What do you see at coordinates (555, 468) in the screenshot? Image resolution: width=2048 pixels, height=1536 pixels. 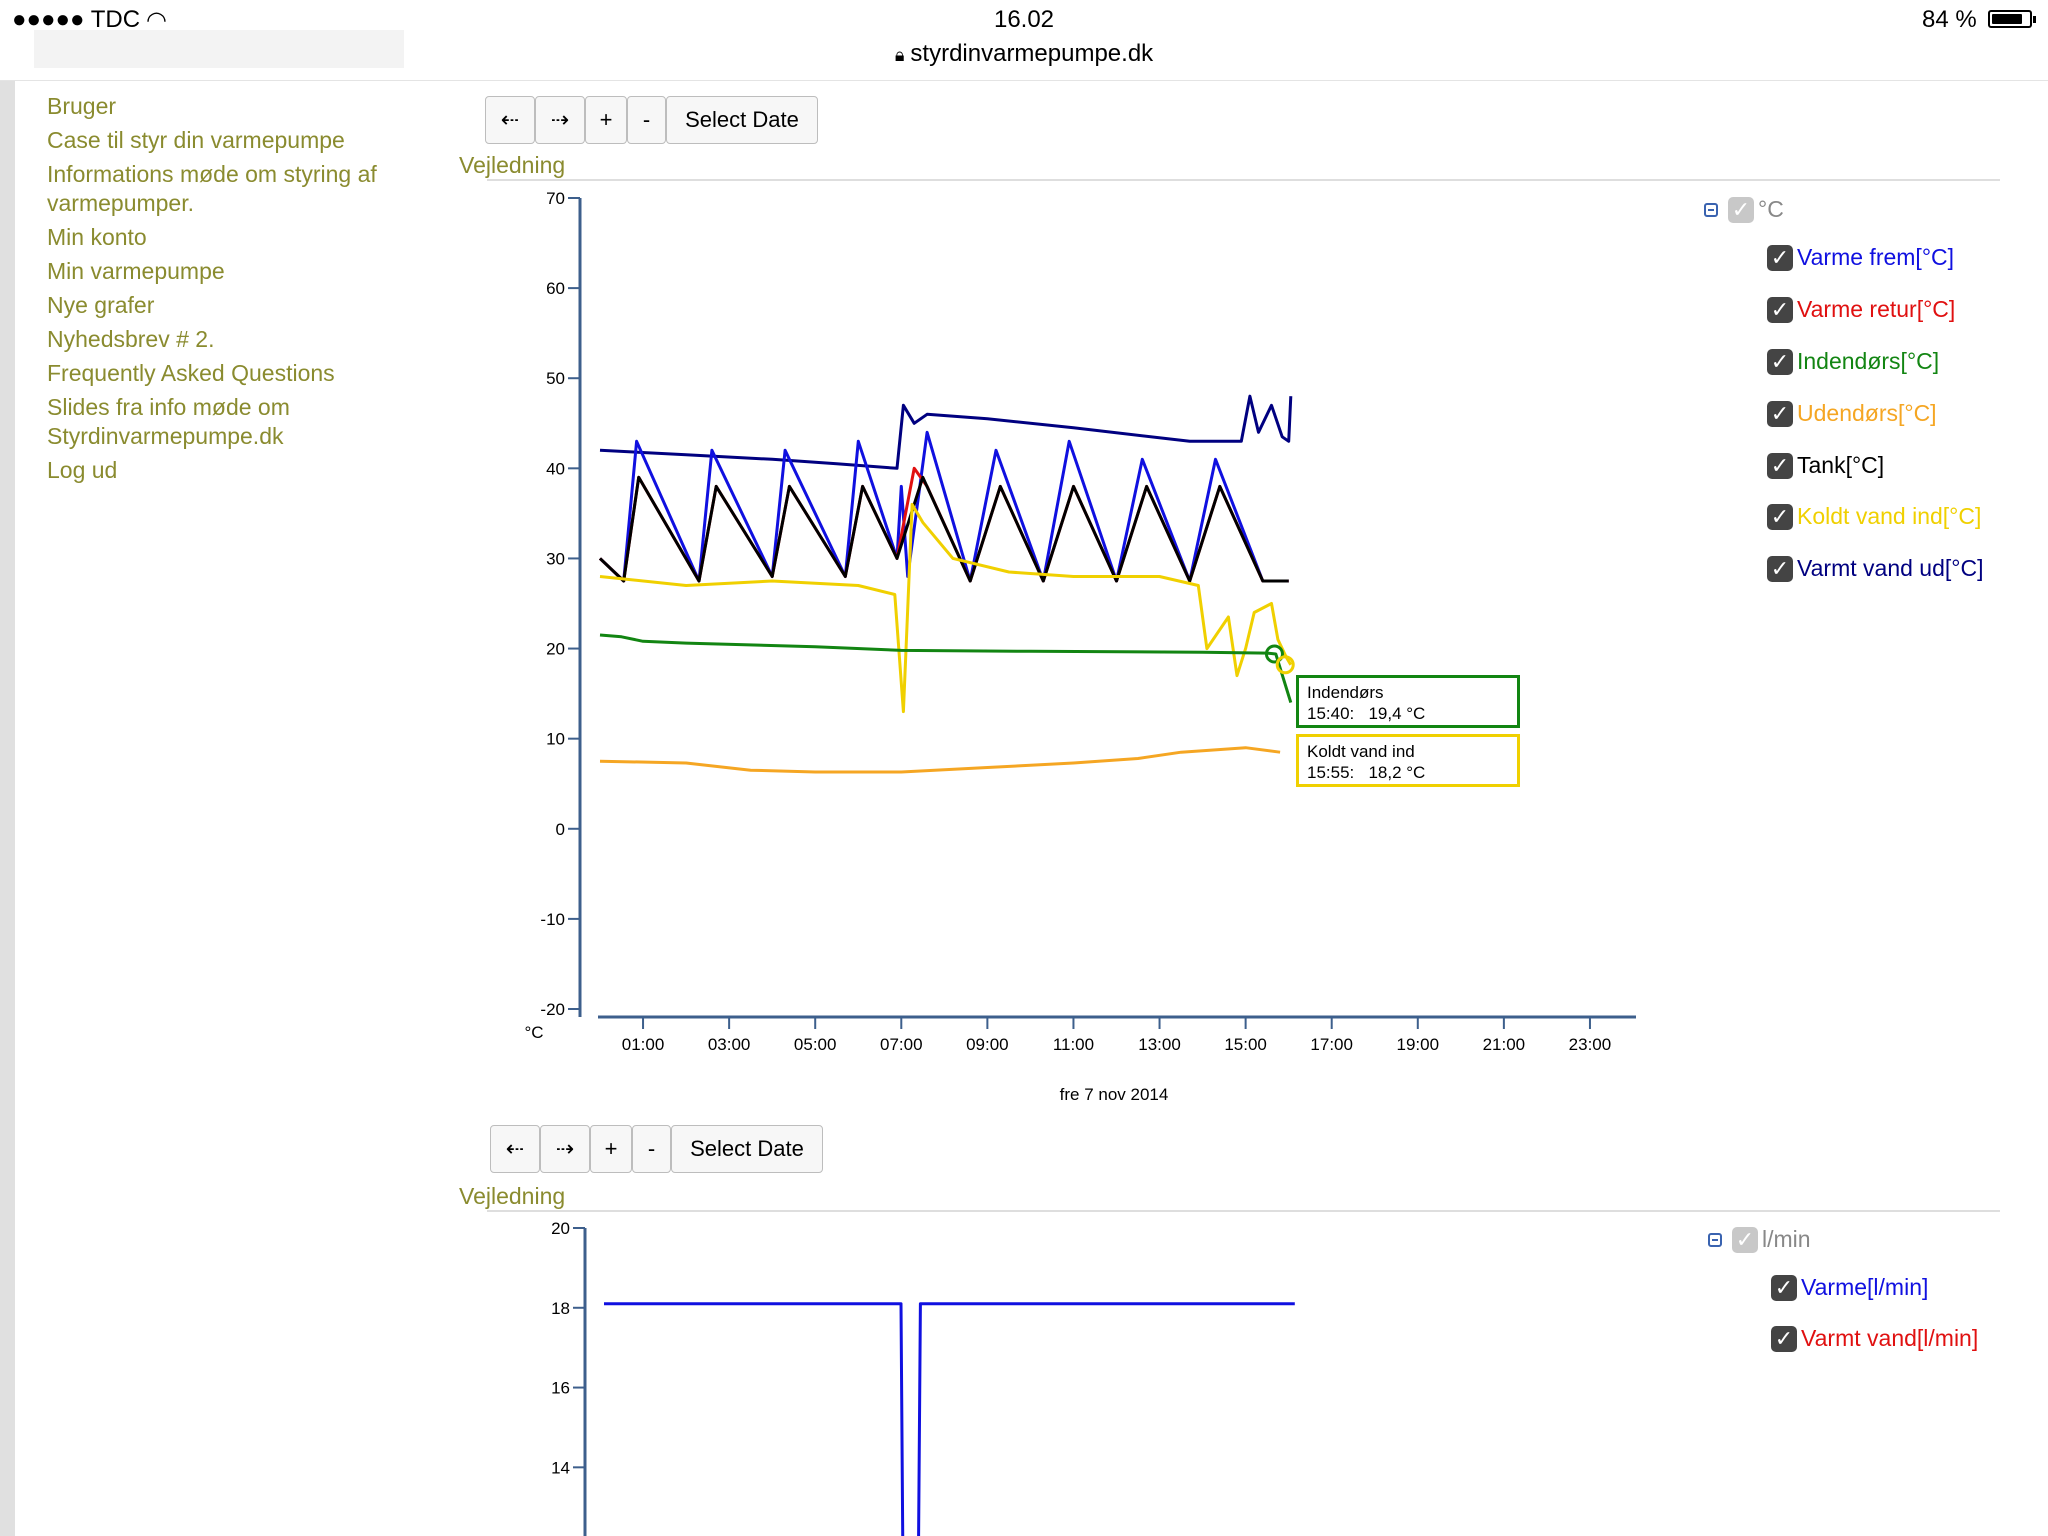 I see `y-tick-label: 40` at bounding box center [555, 468].